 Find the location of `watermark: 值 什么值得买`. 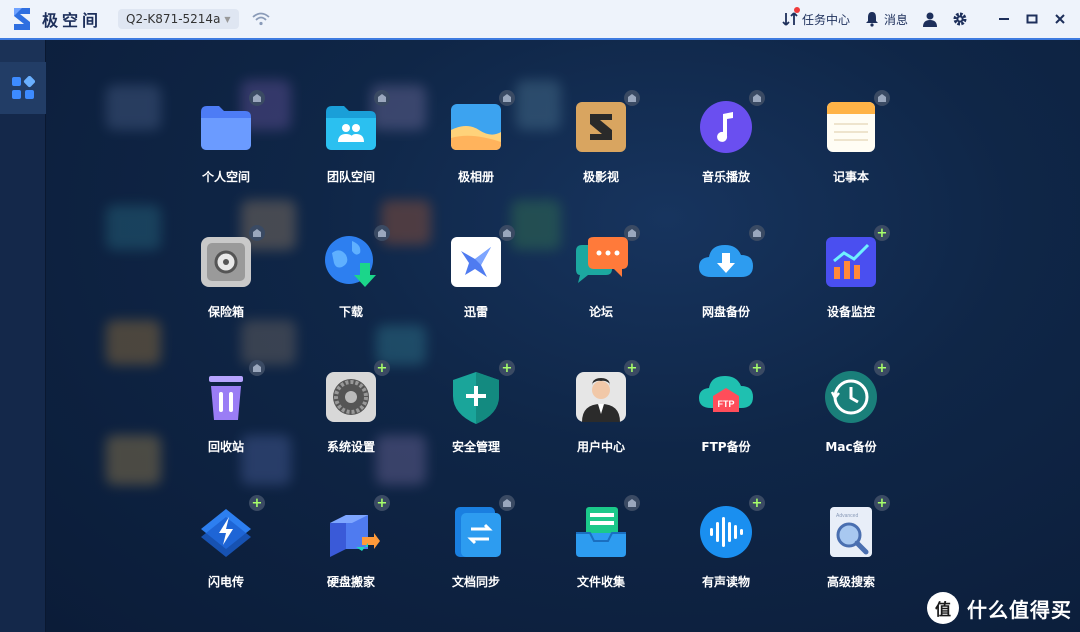

watermark: 值 什么值得买 is located at coordinates (999, 608).